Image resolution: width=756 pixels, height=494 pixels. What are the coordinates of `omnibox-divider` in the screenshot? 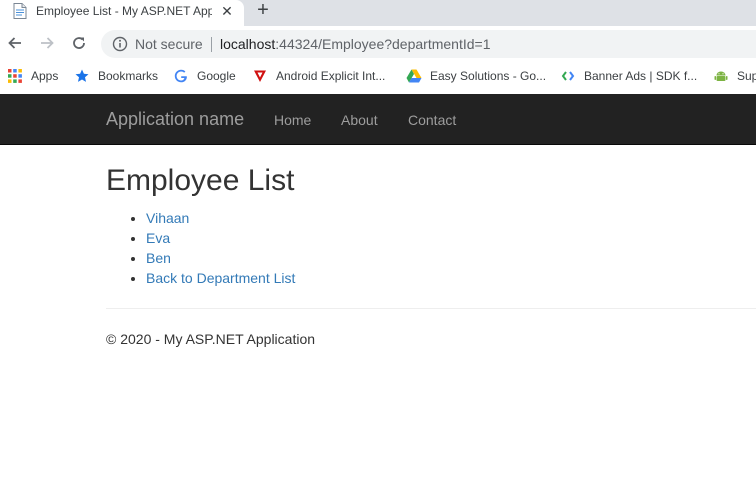 It's located at (211, 44).